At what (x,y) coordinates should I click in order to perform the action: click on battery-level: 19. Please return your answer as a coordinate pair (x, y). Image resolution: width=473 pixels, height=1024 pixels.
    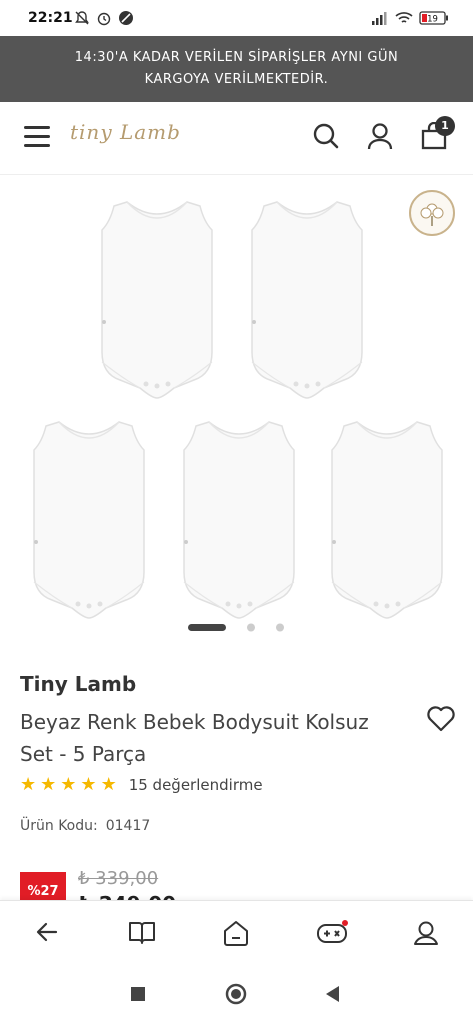
    Looking at the image, I should click on (432, 20).